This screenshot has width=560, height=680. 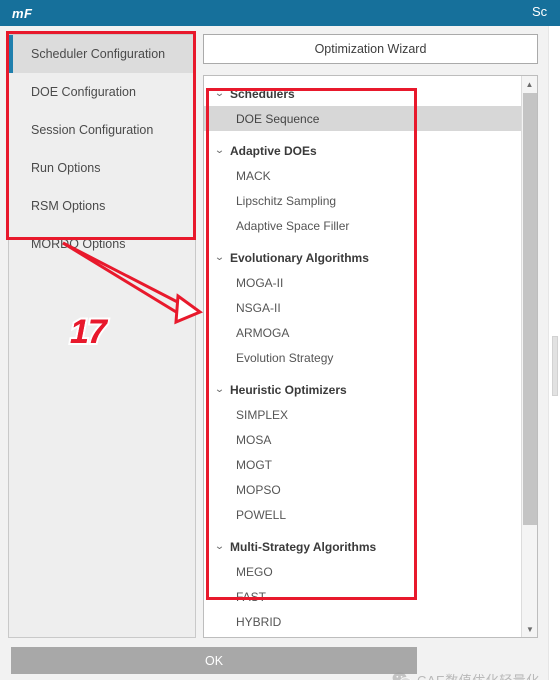 What do you see at coordinates (362, 464) in the screenshot?
I see `tree-node-14: MOGT` at bounding box center [362, 464].